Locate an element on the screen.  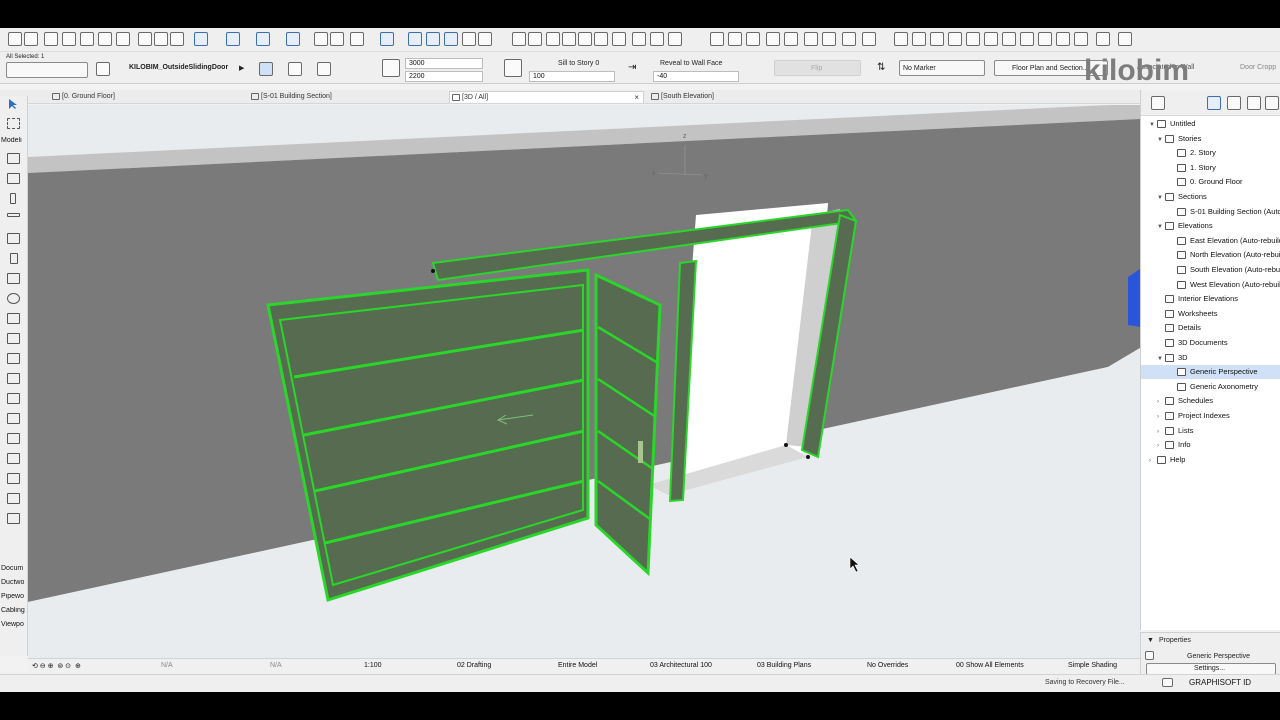
structure-dropdown: Entire Model is located at coordinates (577, 665).